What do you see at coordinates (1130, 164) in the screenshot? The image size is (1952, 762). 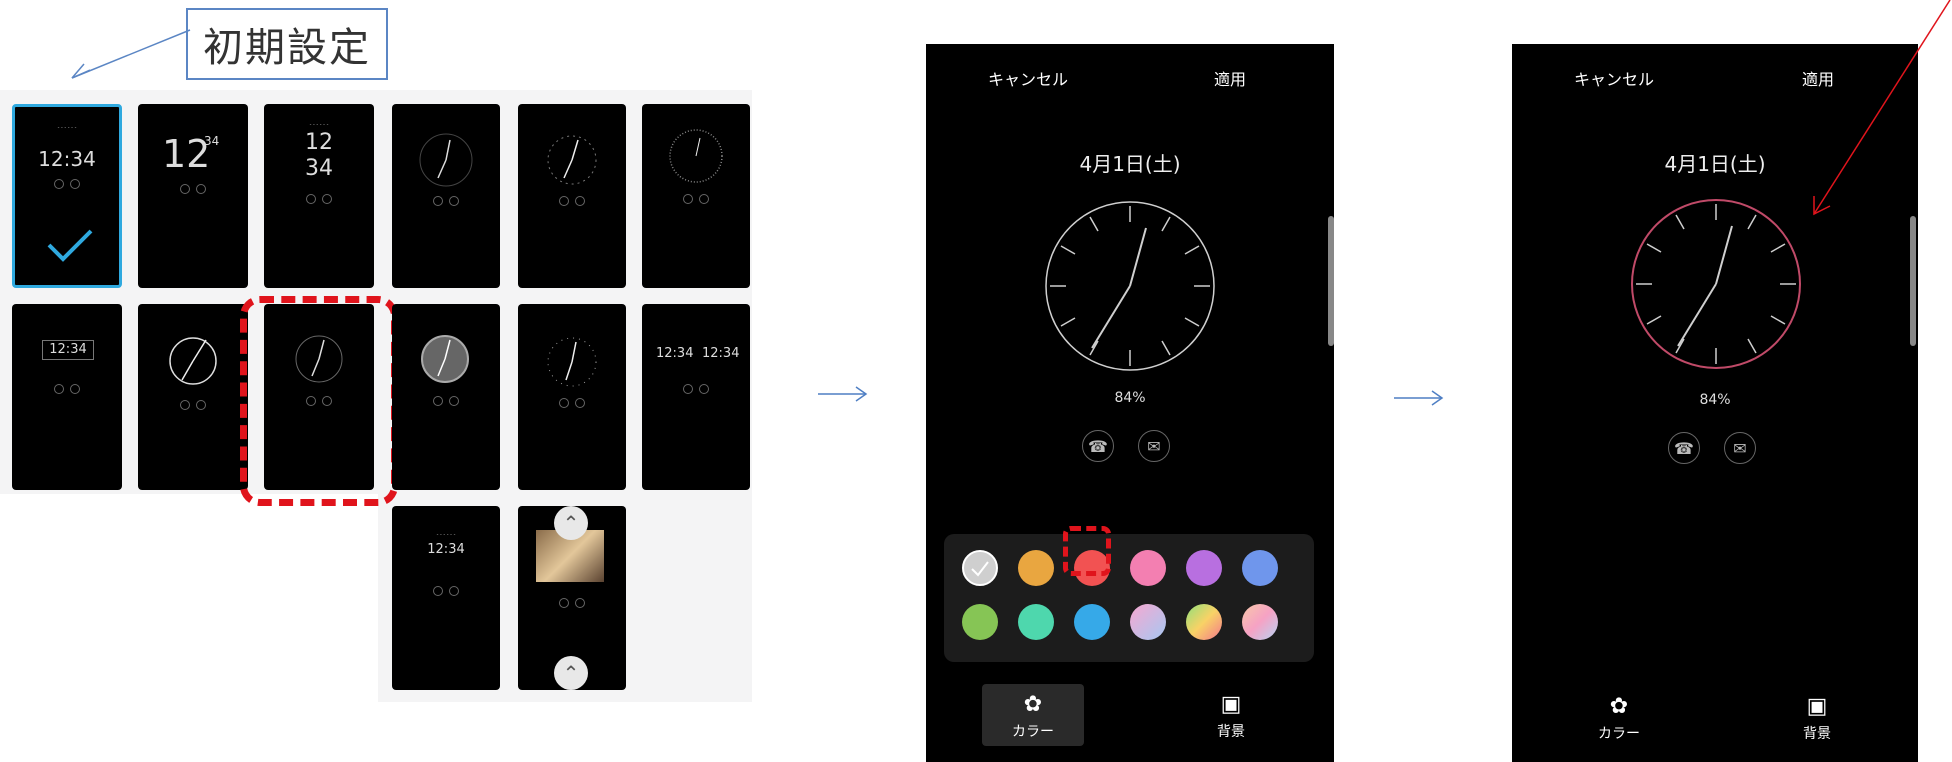 I see `date-label: 4月1日(土)` at bounding box center [1130, 164].